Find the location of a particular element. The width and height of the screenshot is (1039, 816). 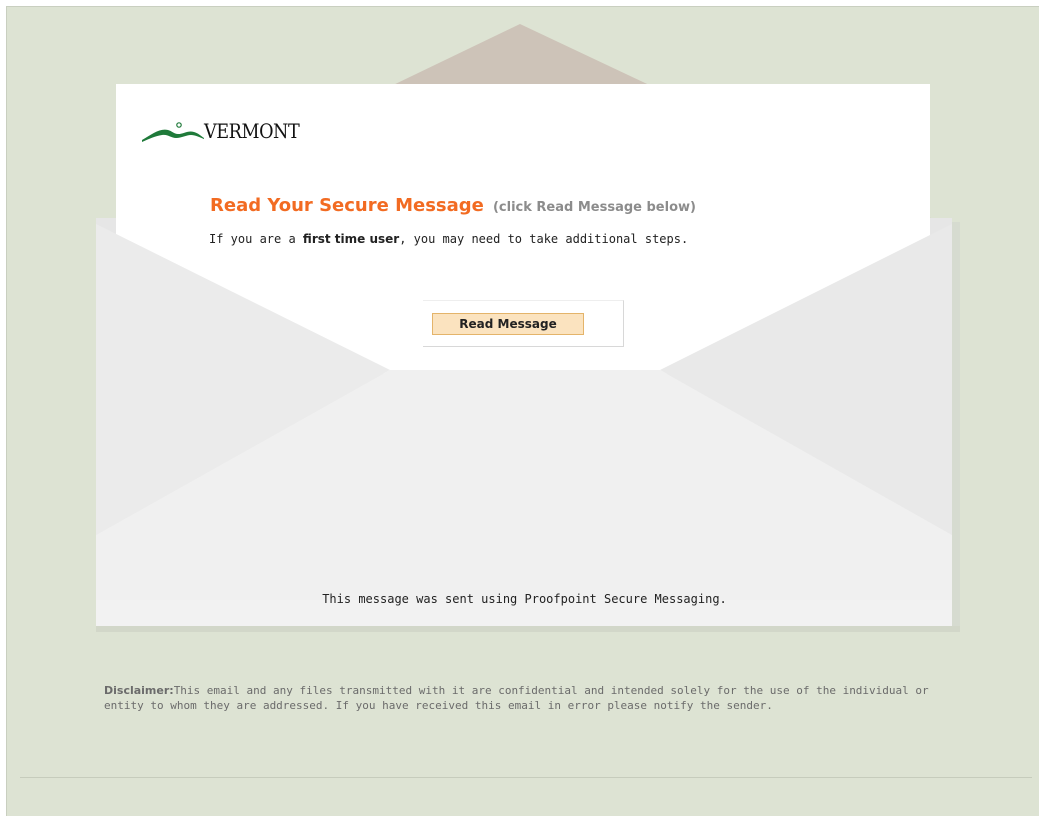

mountain-icon is located at coordinates (173, 132).